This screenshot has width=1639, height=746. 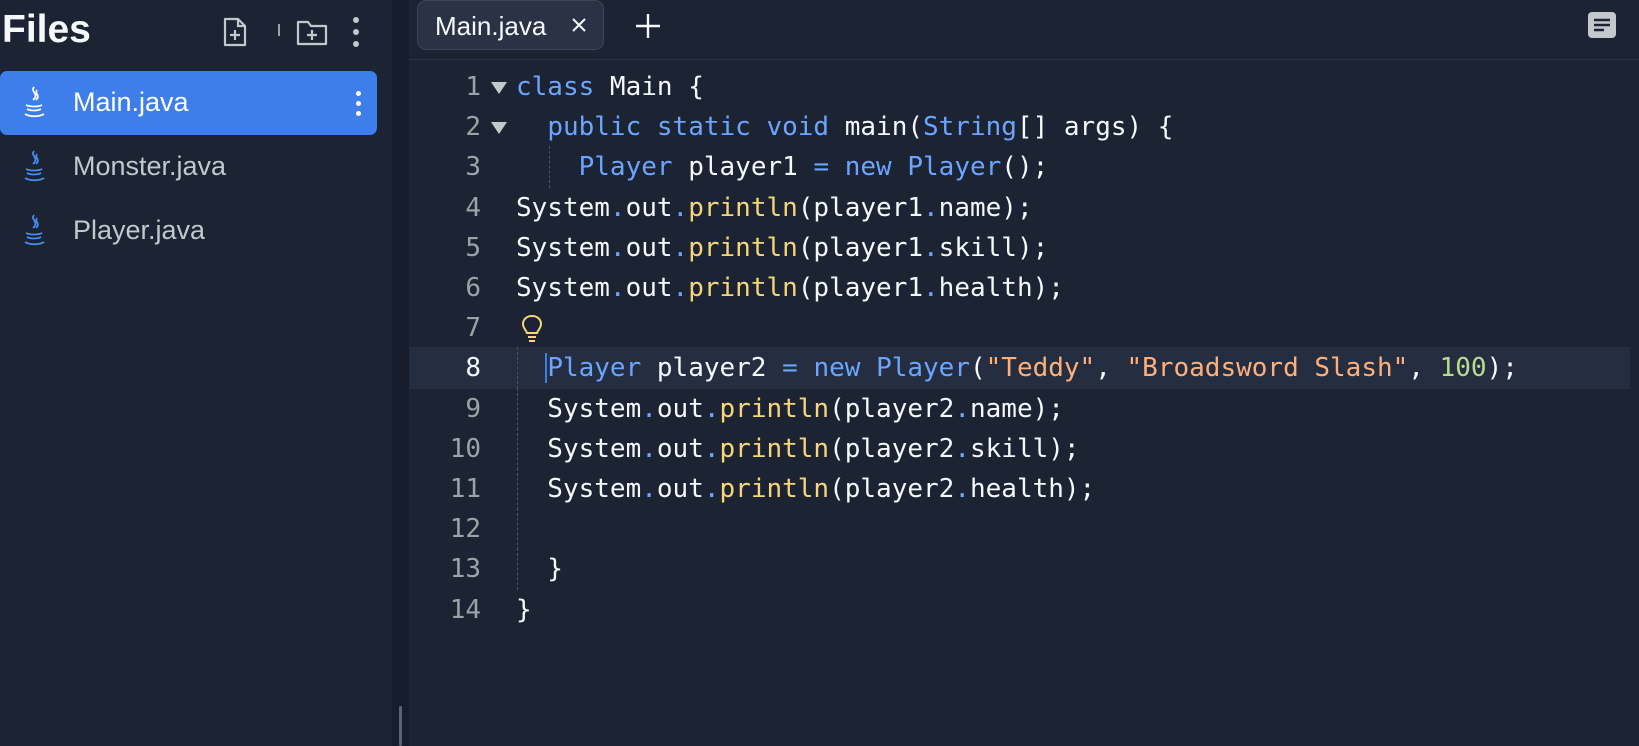 I want to click on new-folder-button, so click(x=312, y=32).